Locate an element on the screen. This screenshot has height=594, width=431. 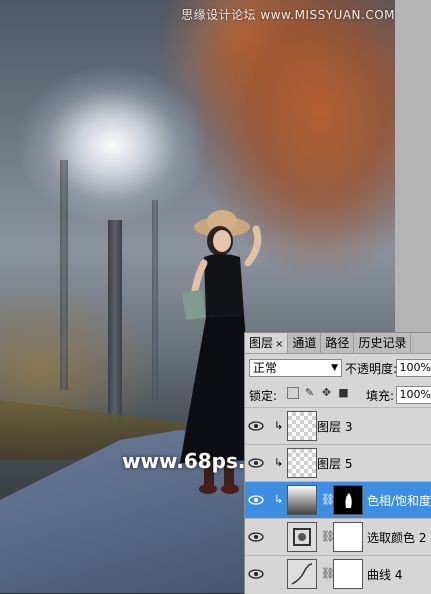
canvas-background-strip is located at coordinates (413, 167).